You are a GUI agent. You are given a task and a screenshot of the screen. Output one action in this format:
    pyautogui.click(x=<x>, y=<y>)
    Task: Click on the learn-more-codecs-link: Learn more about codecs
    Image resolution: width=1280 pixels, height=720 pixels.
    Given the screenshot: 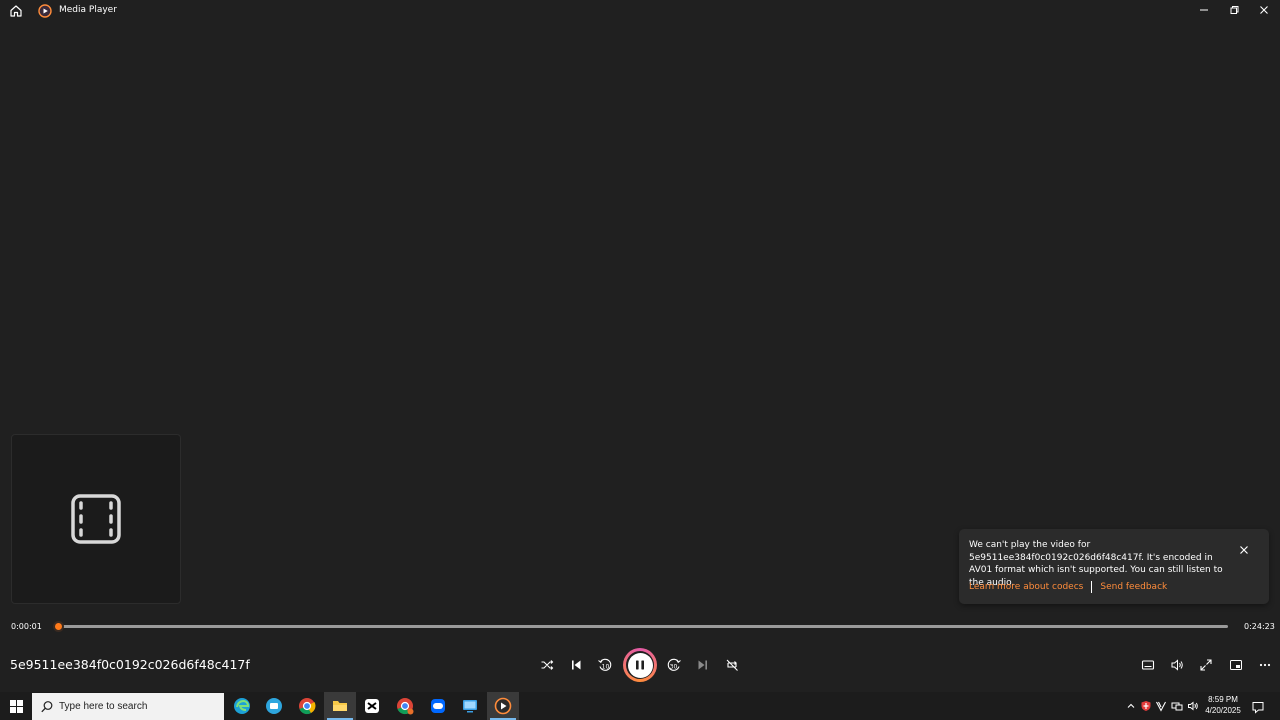 What is the action you would take?
    pyautogui.click(x=1026, y=587)
    